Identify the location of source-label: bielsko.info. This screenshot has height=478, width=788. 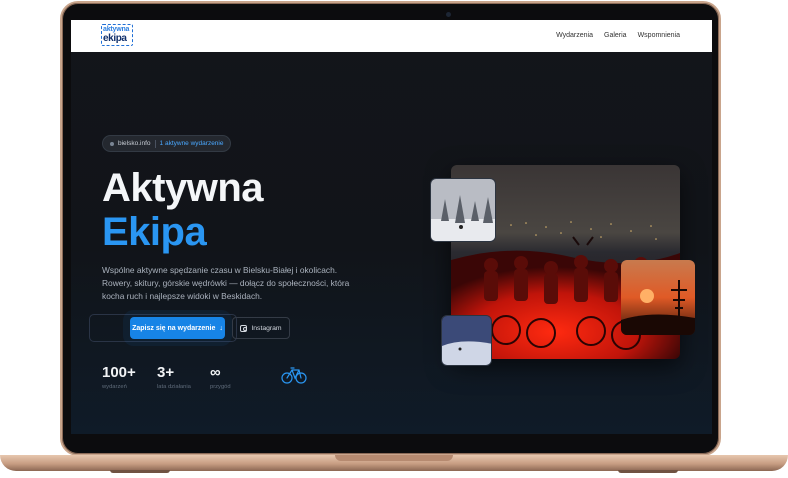
(134, 143).